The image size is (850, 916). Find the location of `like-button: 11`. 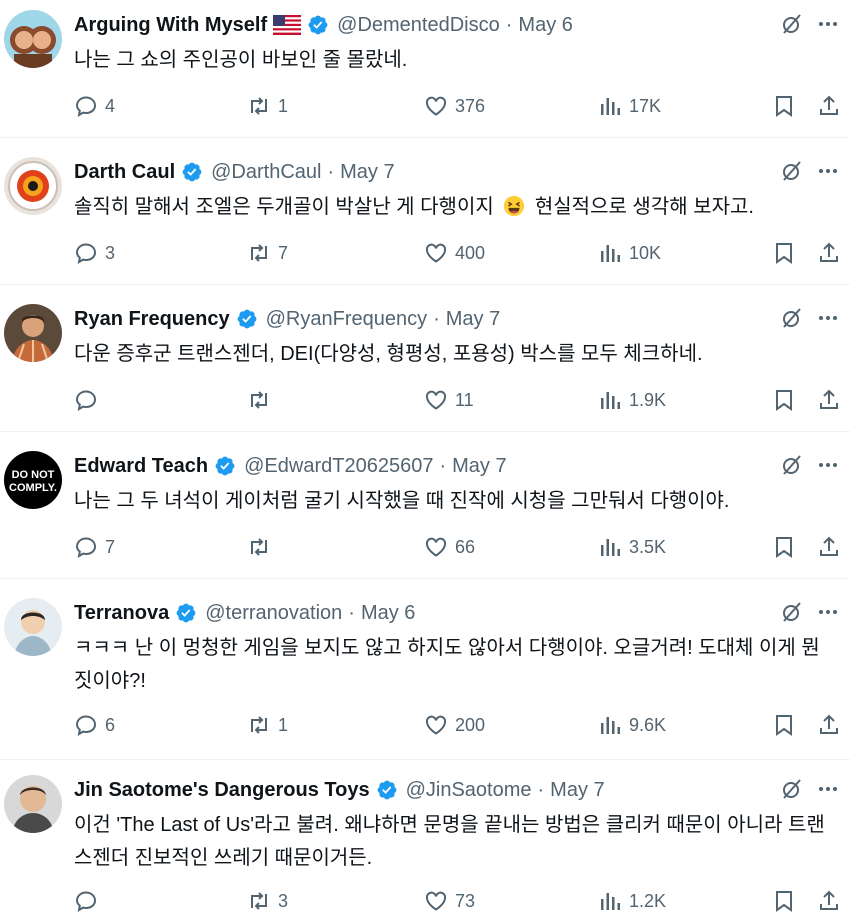

like-button: 11 is located at coordinates (449, 400).